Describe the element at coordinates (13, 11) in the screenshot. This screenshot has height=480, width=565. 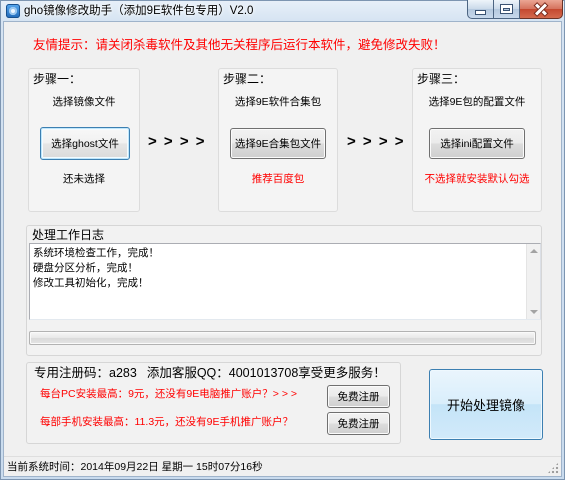
I see `app-icon` at that location.